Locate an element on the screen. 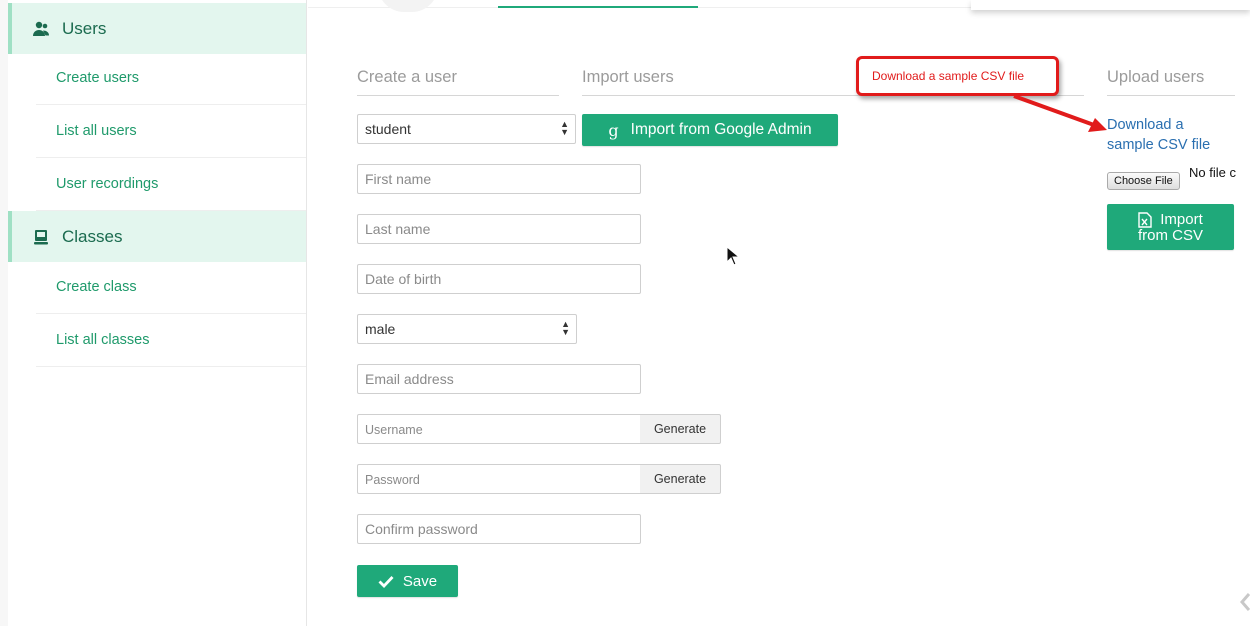 The width and height of the screenshot is (1250, 626). google-icon: g is located at coordinates (613, 130).